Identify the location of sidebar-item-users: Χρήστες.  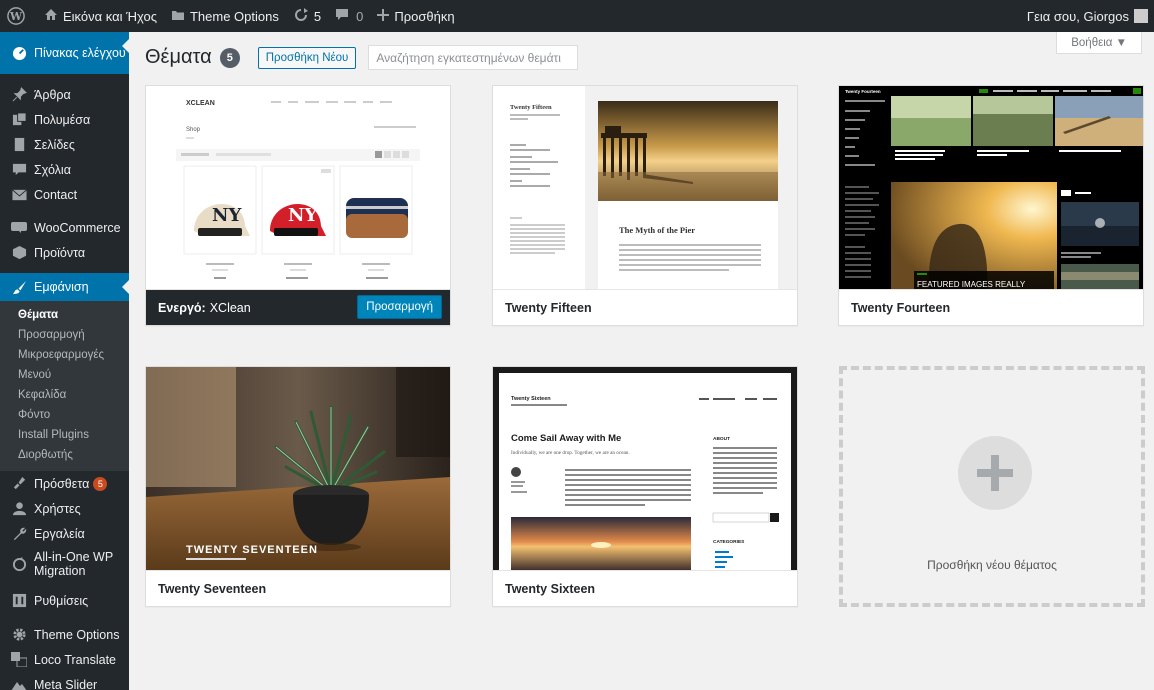
(64, 508).